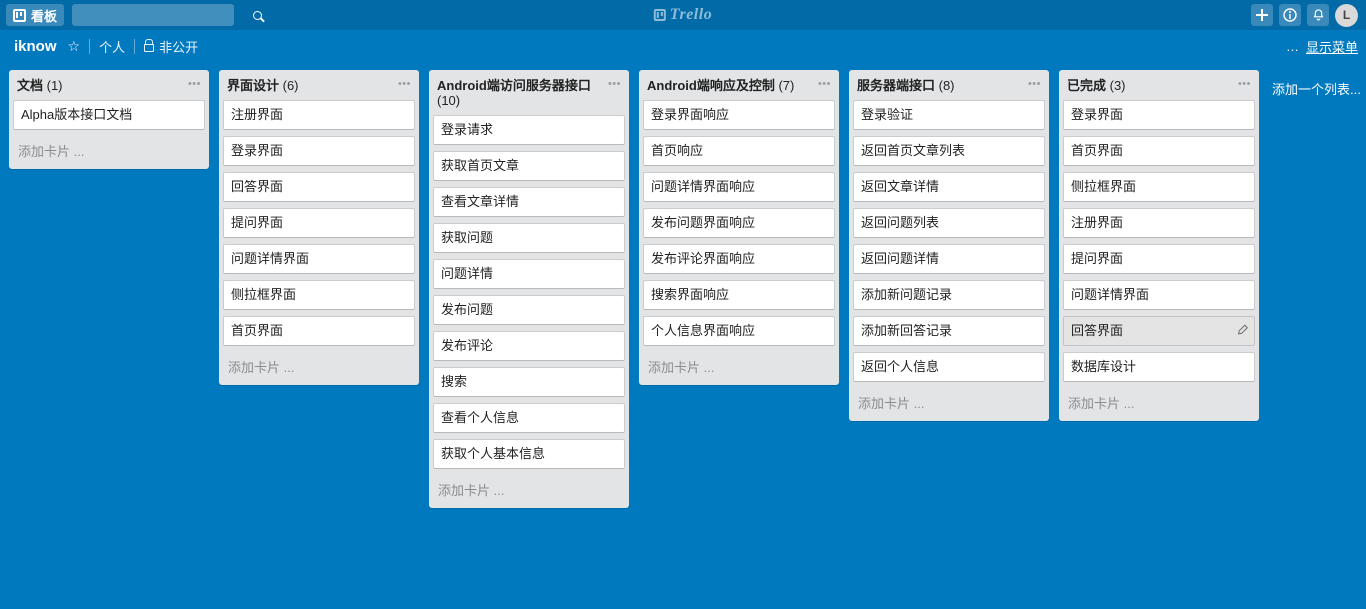 This screenshot has width=1366, height=609. I want to click on list-header: 界面设计 (6) •••, so click(319, 85).